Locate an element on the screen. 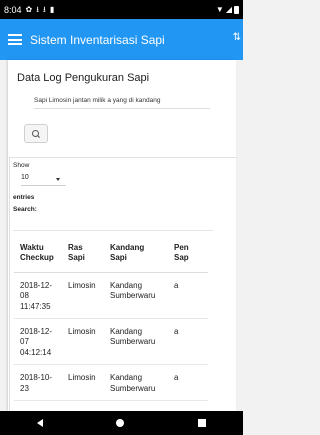 Image resolution: width=320 pixels, height=435 pixels. app-title: Sistem Inventarisasi Sapi is located at coordinates (97, 39).